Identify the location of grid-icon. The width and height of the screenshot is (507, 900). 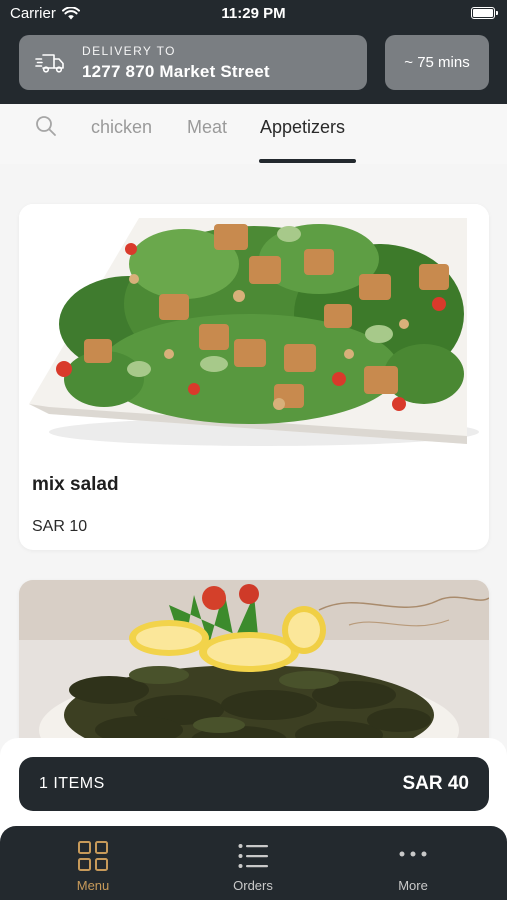
(93, 856).